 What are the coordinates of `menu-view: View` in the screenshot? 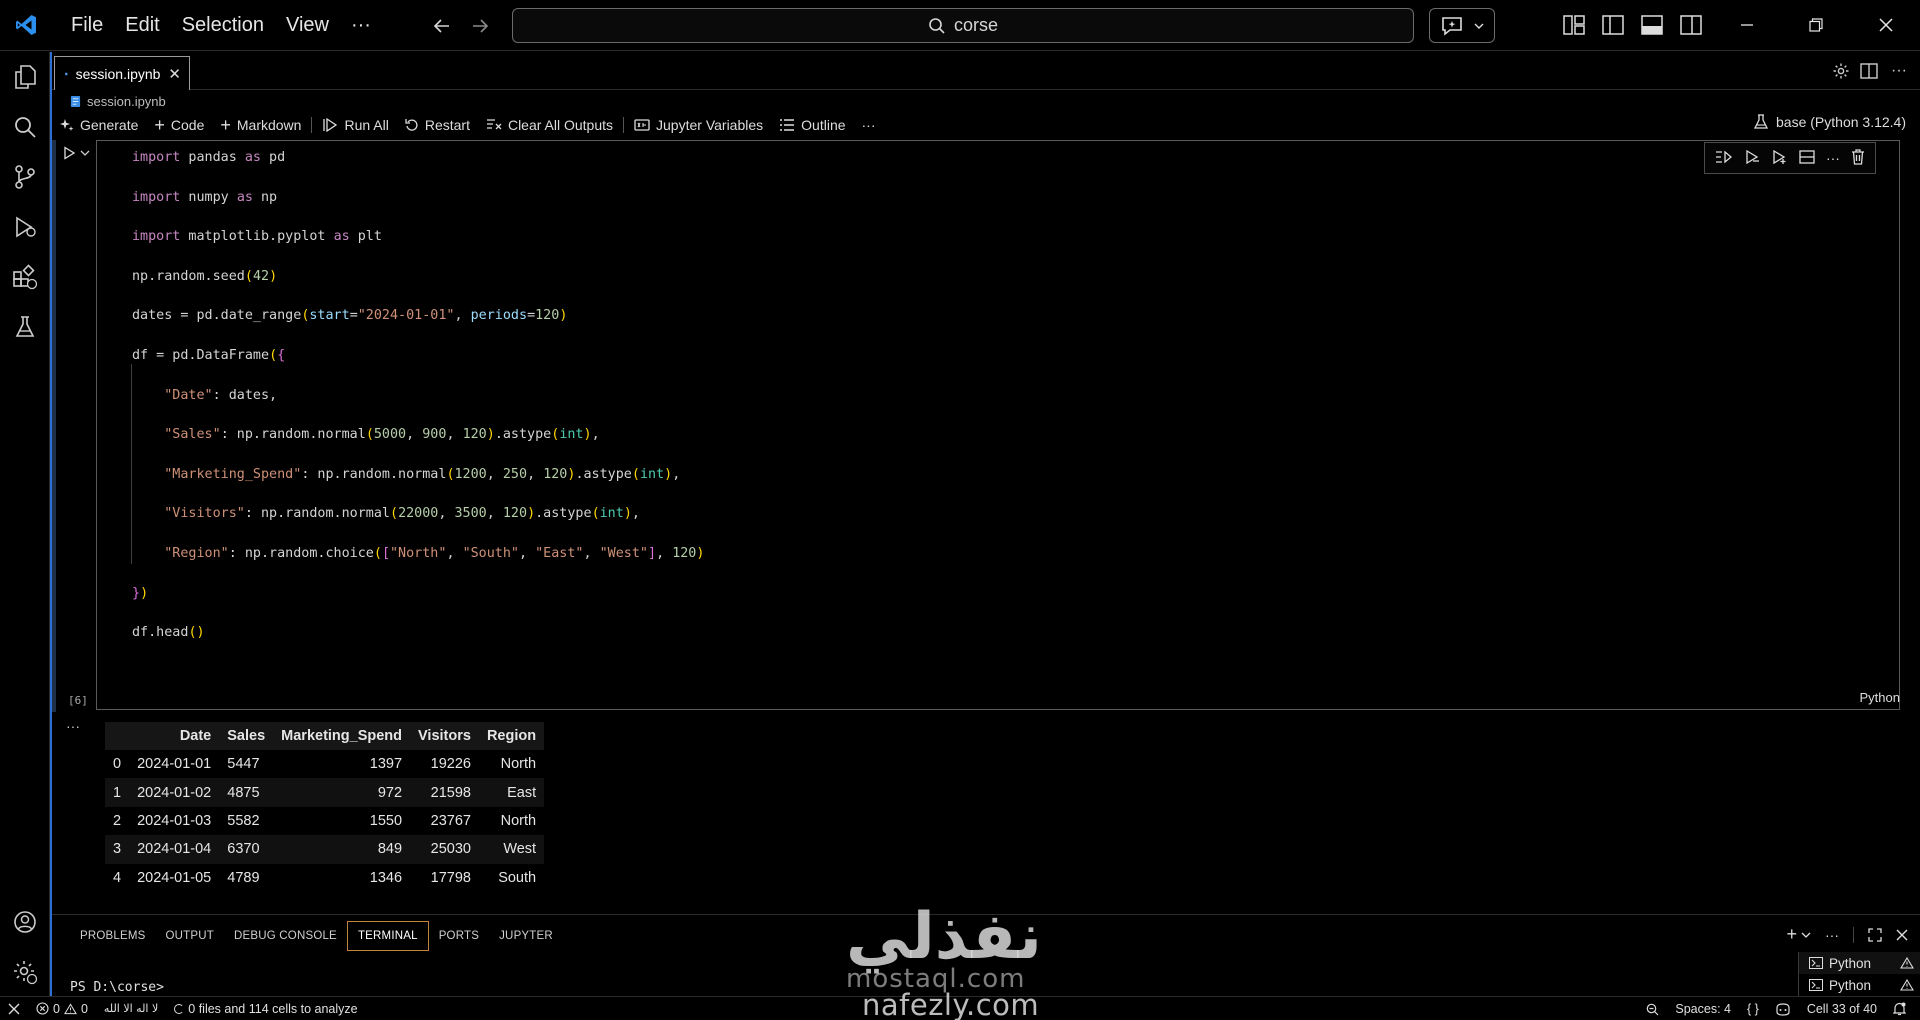 It's located at (307, 25).